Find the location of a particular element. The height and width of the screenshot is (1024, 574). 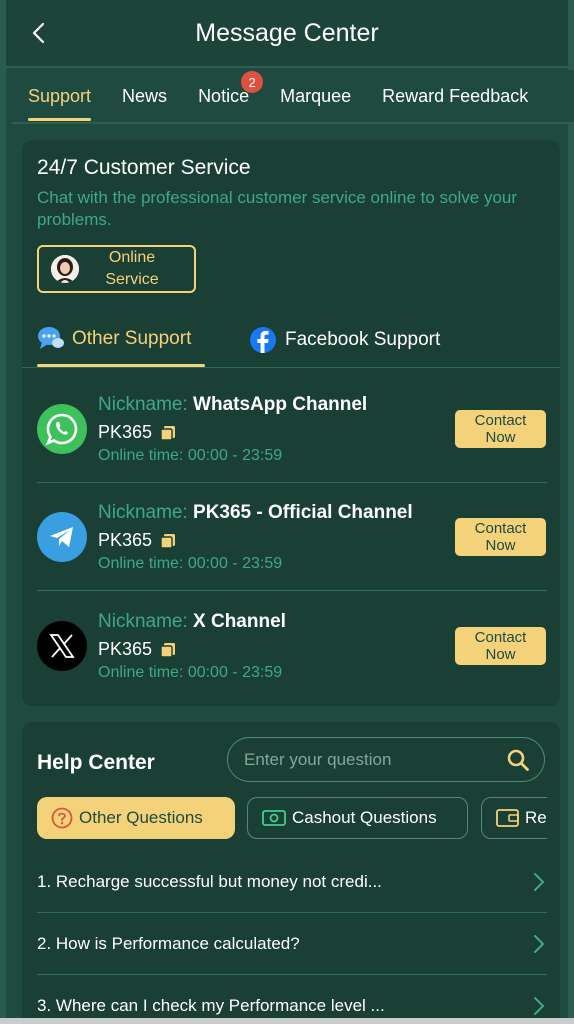

help-center-title: Help Center is located at coordinates (96, 762).